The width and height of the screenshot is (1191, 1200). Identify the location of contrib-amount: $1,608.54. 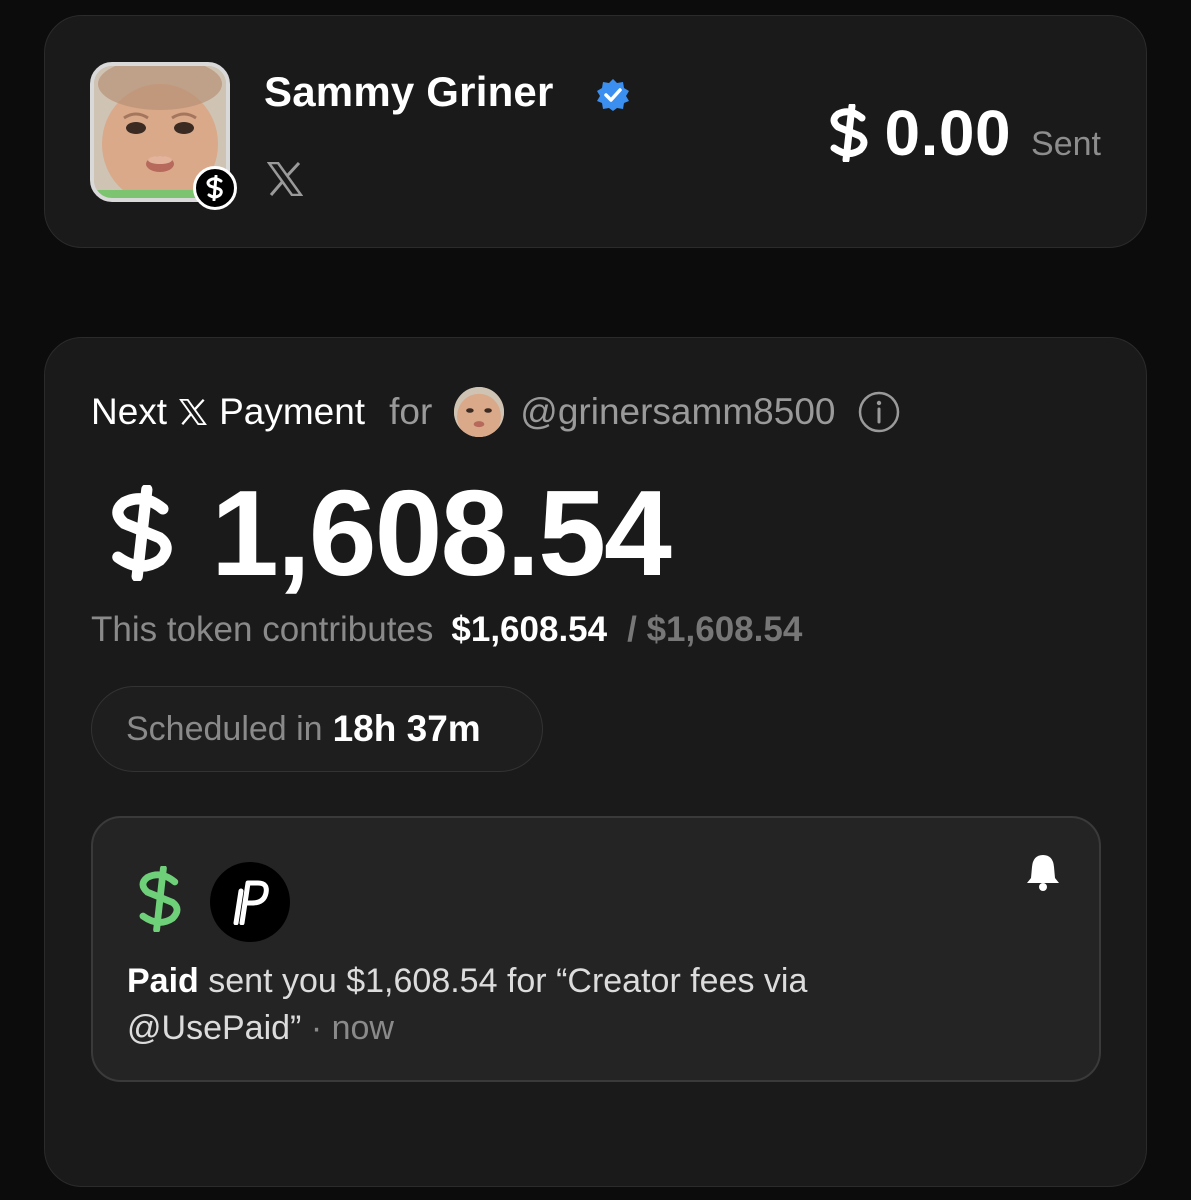
(529, 629).